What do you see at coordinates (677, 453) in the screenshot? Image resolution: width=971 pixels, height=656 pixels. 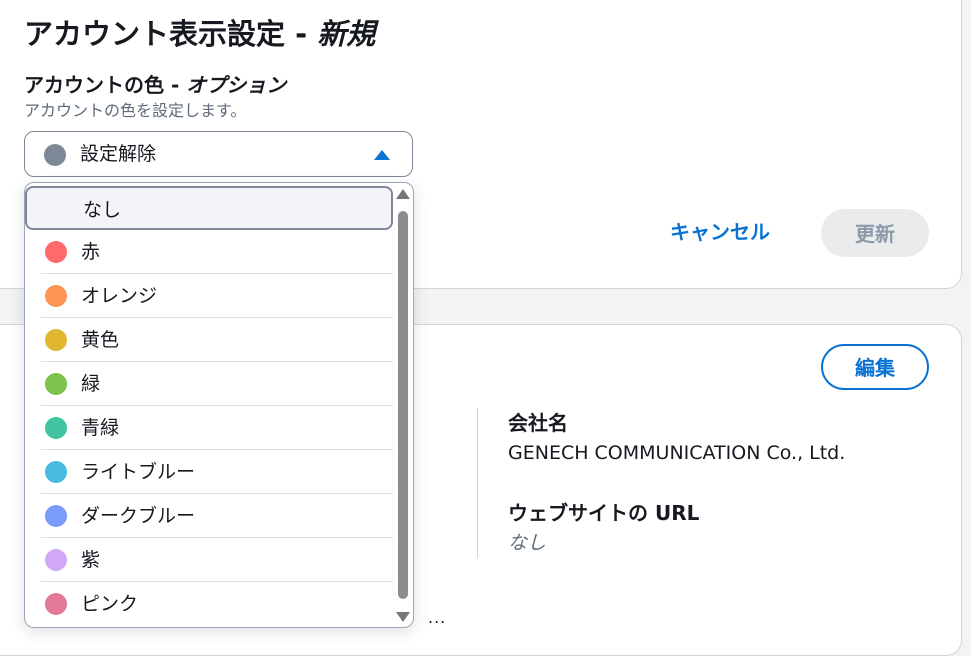 I see `company-name-value: GENECH COMMUNICATION Co., Ltd.` at bounding box center [677, 453].